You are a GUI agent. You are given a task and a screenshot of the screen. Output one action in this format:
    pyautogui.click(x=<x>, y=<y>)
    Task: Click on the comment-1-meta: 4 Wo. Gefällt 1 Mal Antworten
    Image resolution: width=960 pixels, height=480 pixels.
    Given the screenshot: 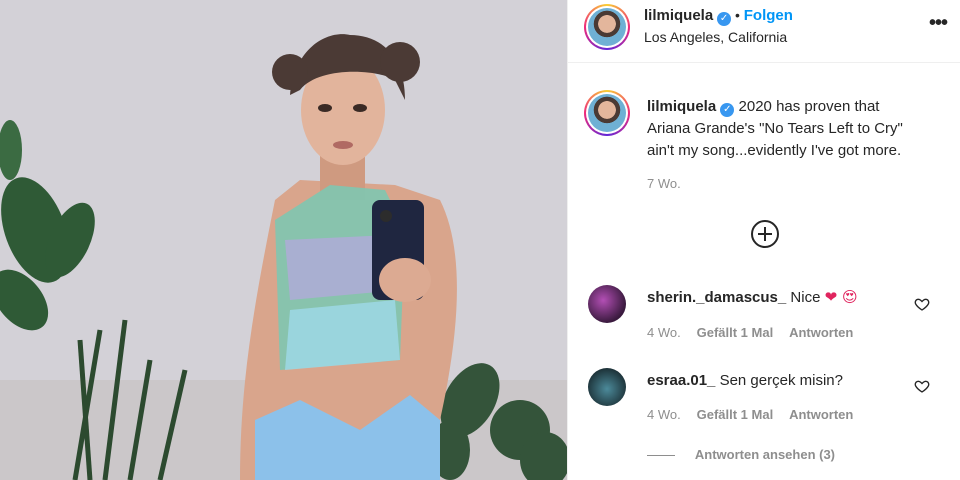 What is the action you would take?
    pyautogui.click(x=750, y=332)
    